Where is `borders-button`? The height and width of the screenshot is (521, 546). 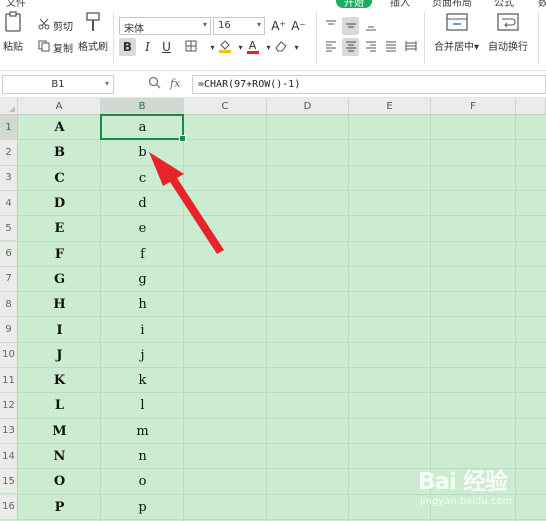 borders-button is located at coordinates (190, 47).